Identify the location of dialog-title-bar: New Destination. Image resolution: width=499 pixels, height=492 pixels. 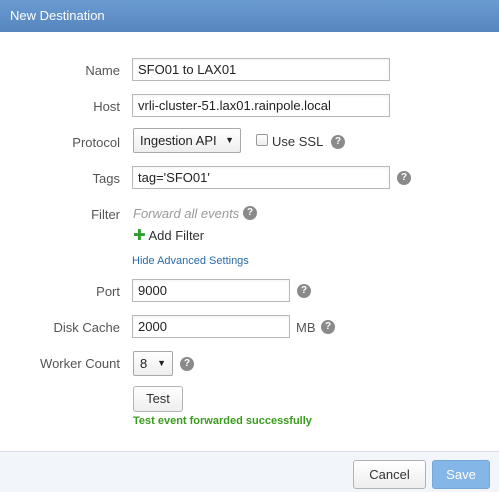
(249, 16).